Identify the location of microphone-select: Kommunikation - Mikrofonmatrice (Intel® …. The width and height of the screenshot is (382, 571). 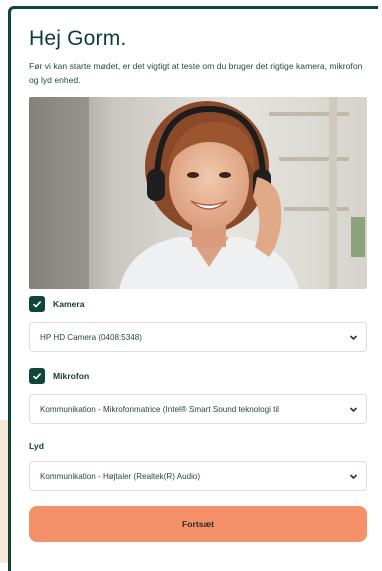
(198, 409).